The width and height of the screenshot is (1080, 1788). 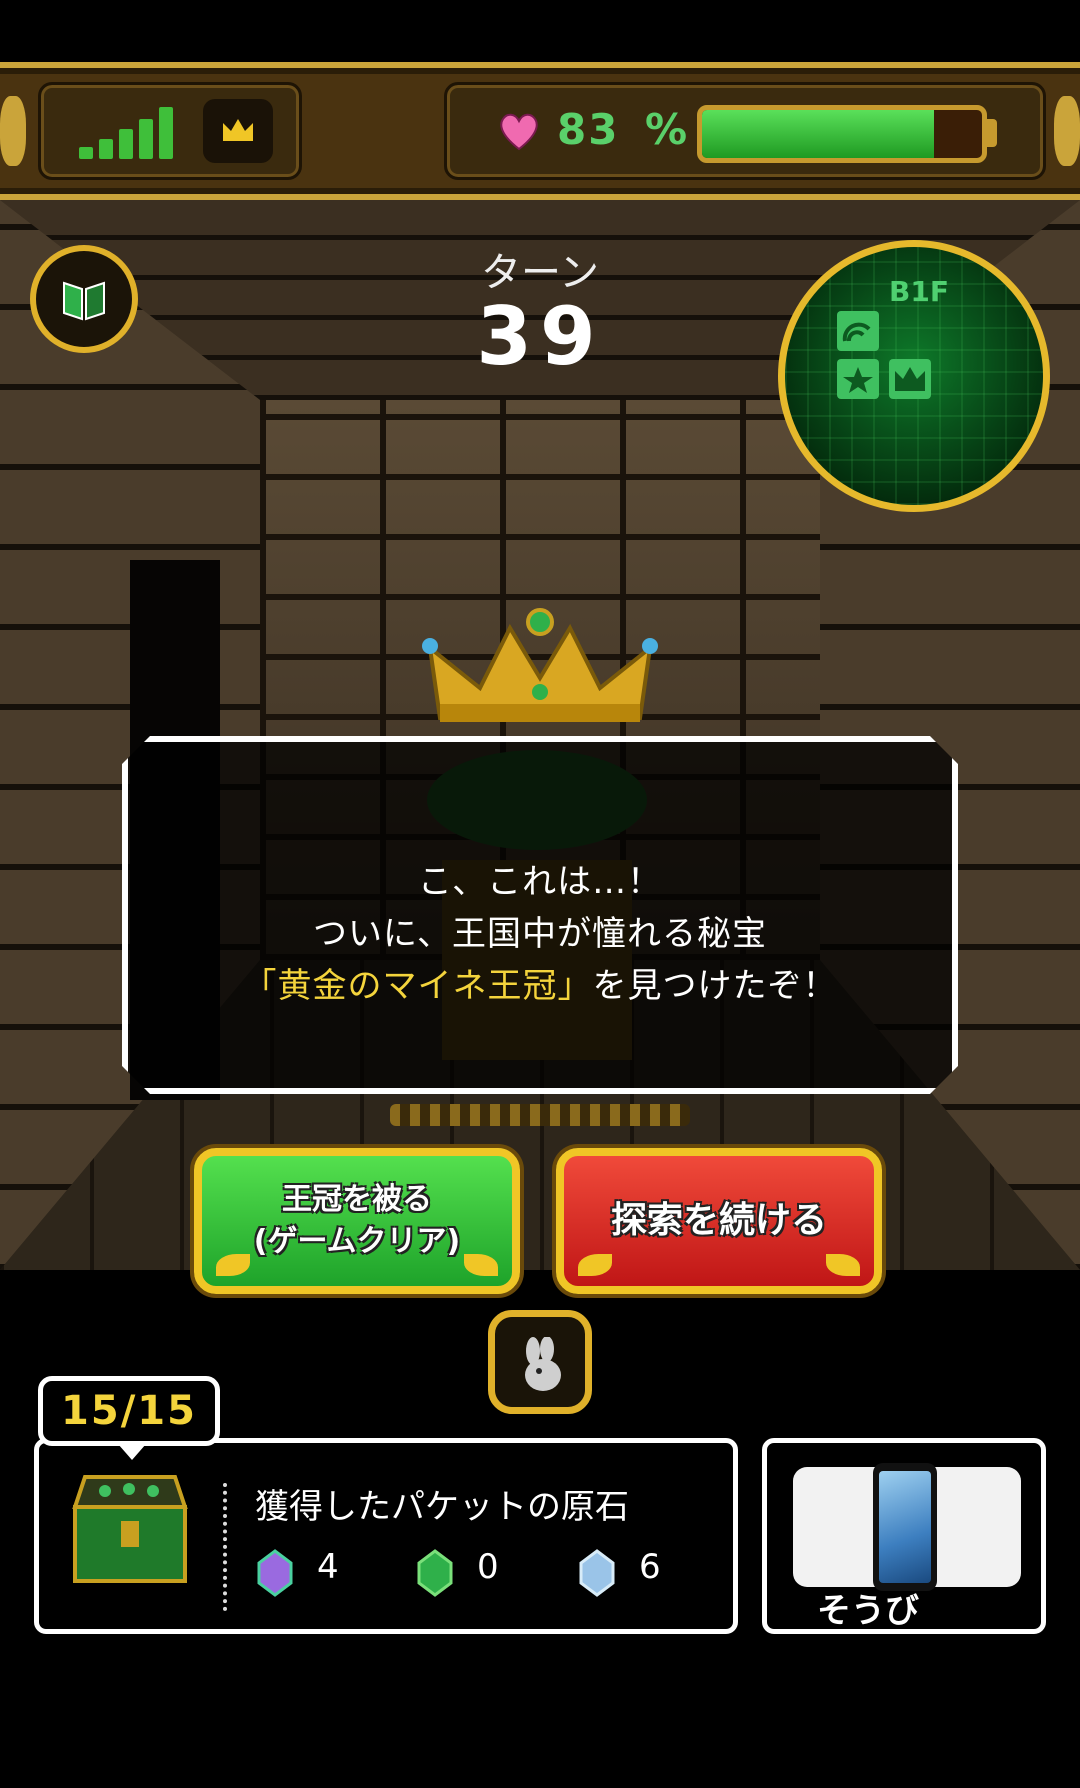 I want to click on hp-percent-unit: %, so click(x=666, y=129).